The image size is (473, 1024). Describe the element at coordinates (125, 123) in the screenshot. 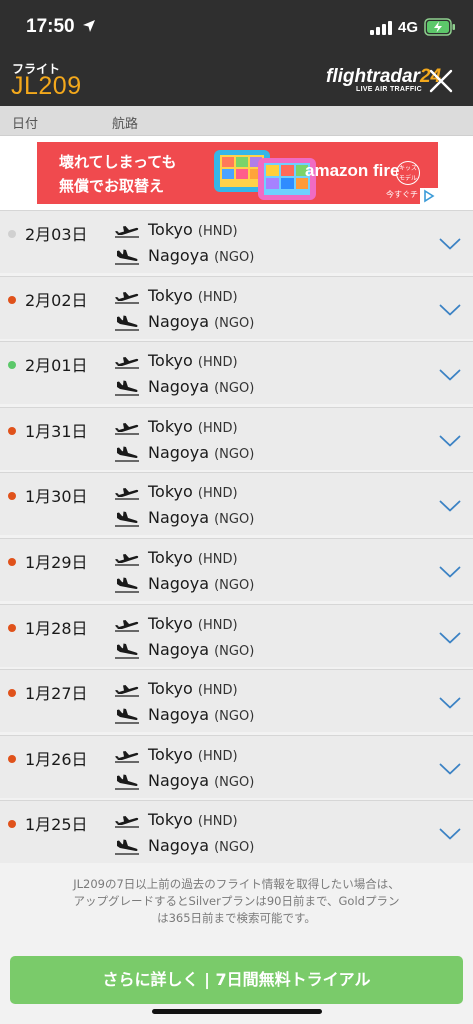

I see `column-route-label: 航路` at that location.